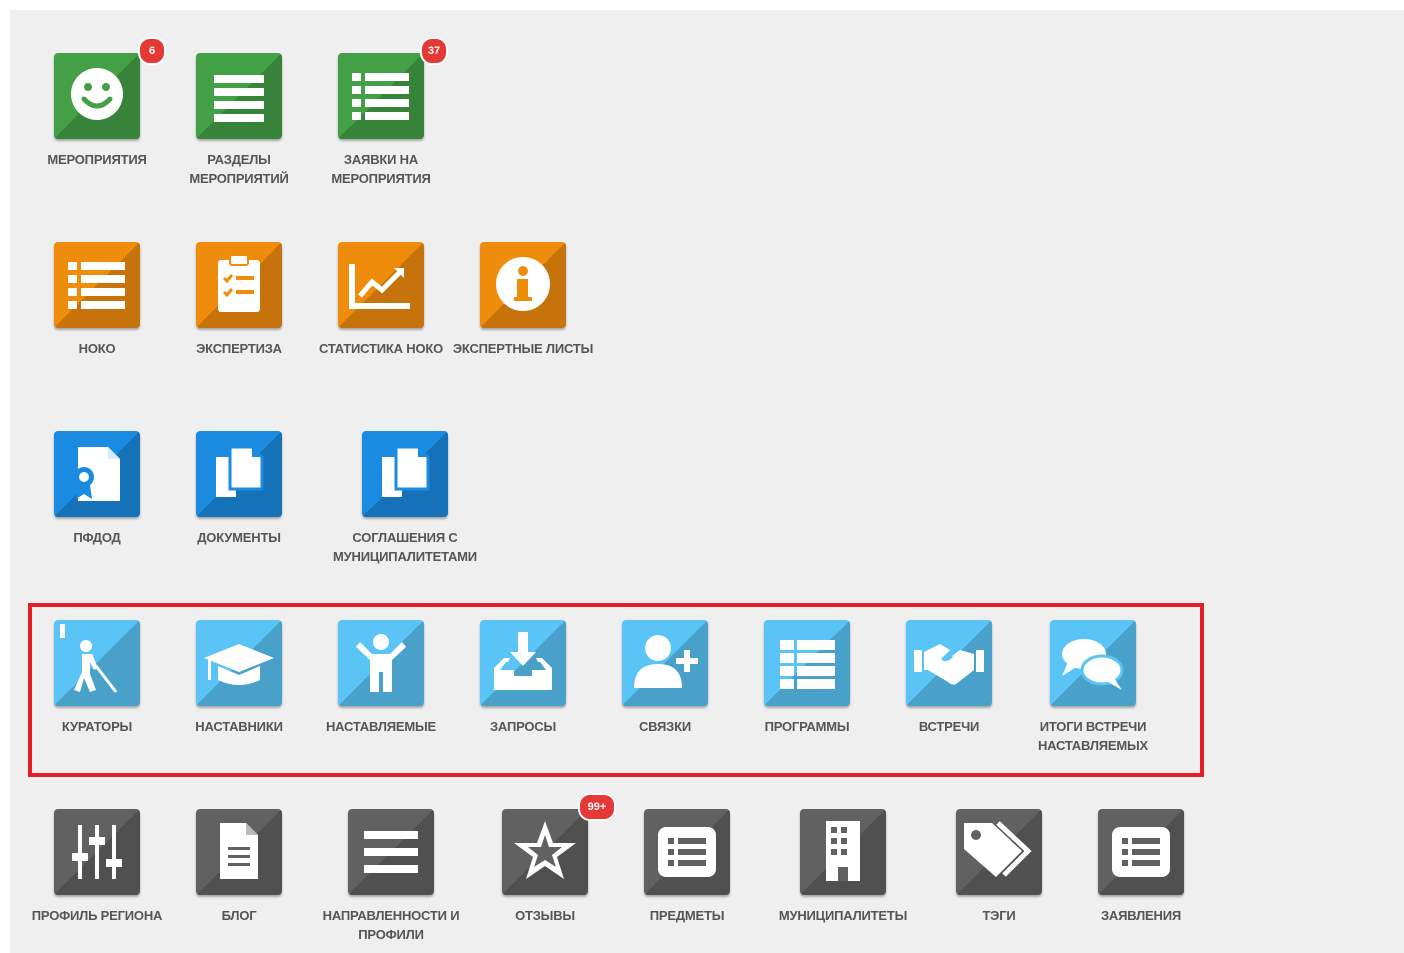 The height and width of the screenshot is (953, 1404). Describe the element at coordinates (239, 285) in the screenshot. I see `clipboard-icon` at that location.